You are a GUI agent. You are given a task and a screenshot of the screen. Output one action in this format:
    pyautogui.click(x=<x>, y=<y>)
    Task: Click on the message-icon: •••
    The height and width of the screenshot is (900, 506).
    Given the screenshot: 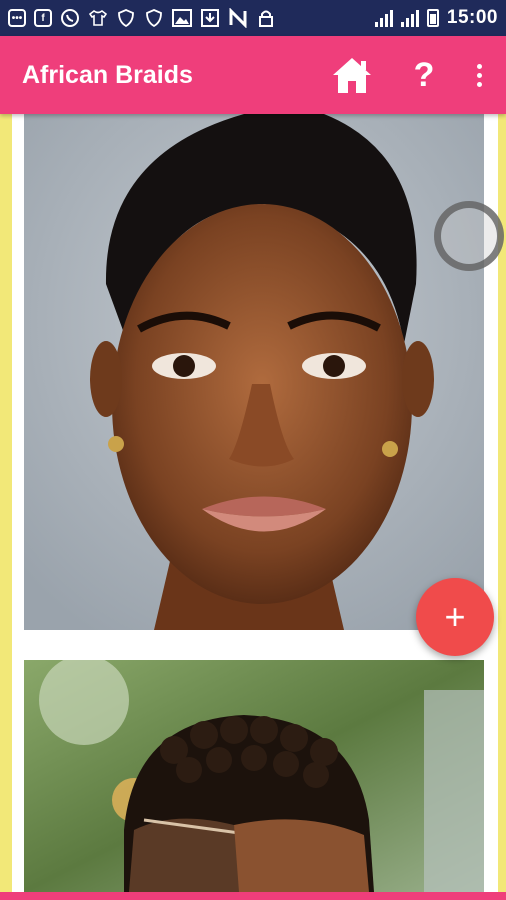 What is the action you would take?
    pyautogui.click(x=17, y=18)
    